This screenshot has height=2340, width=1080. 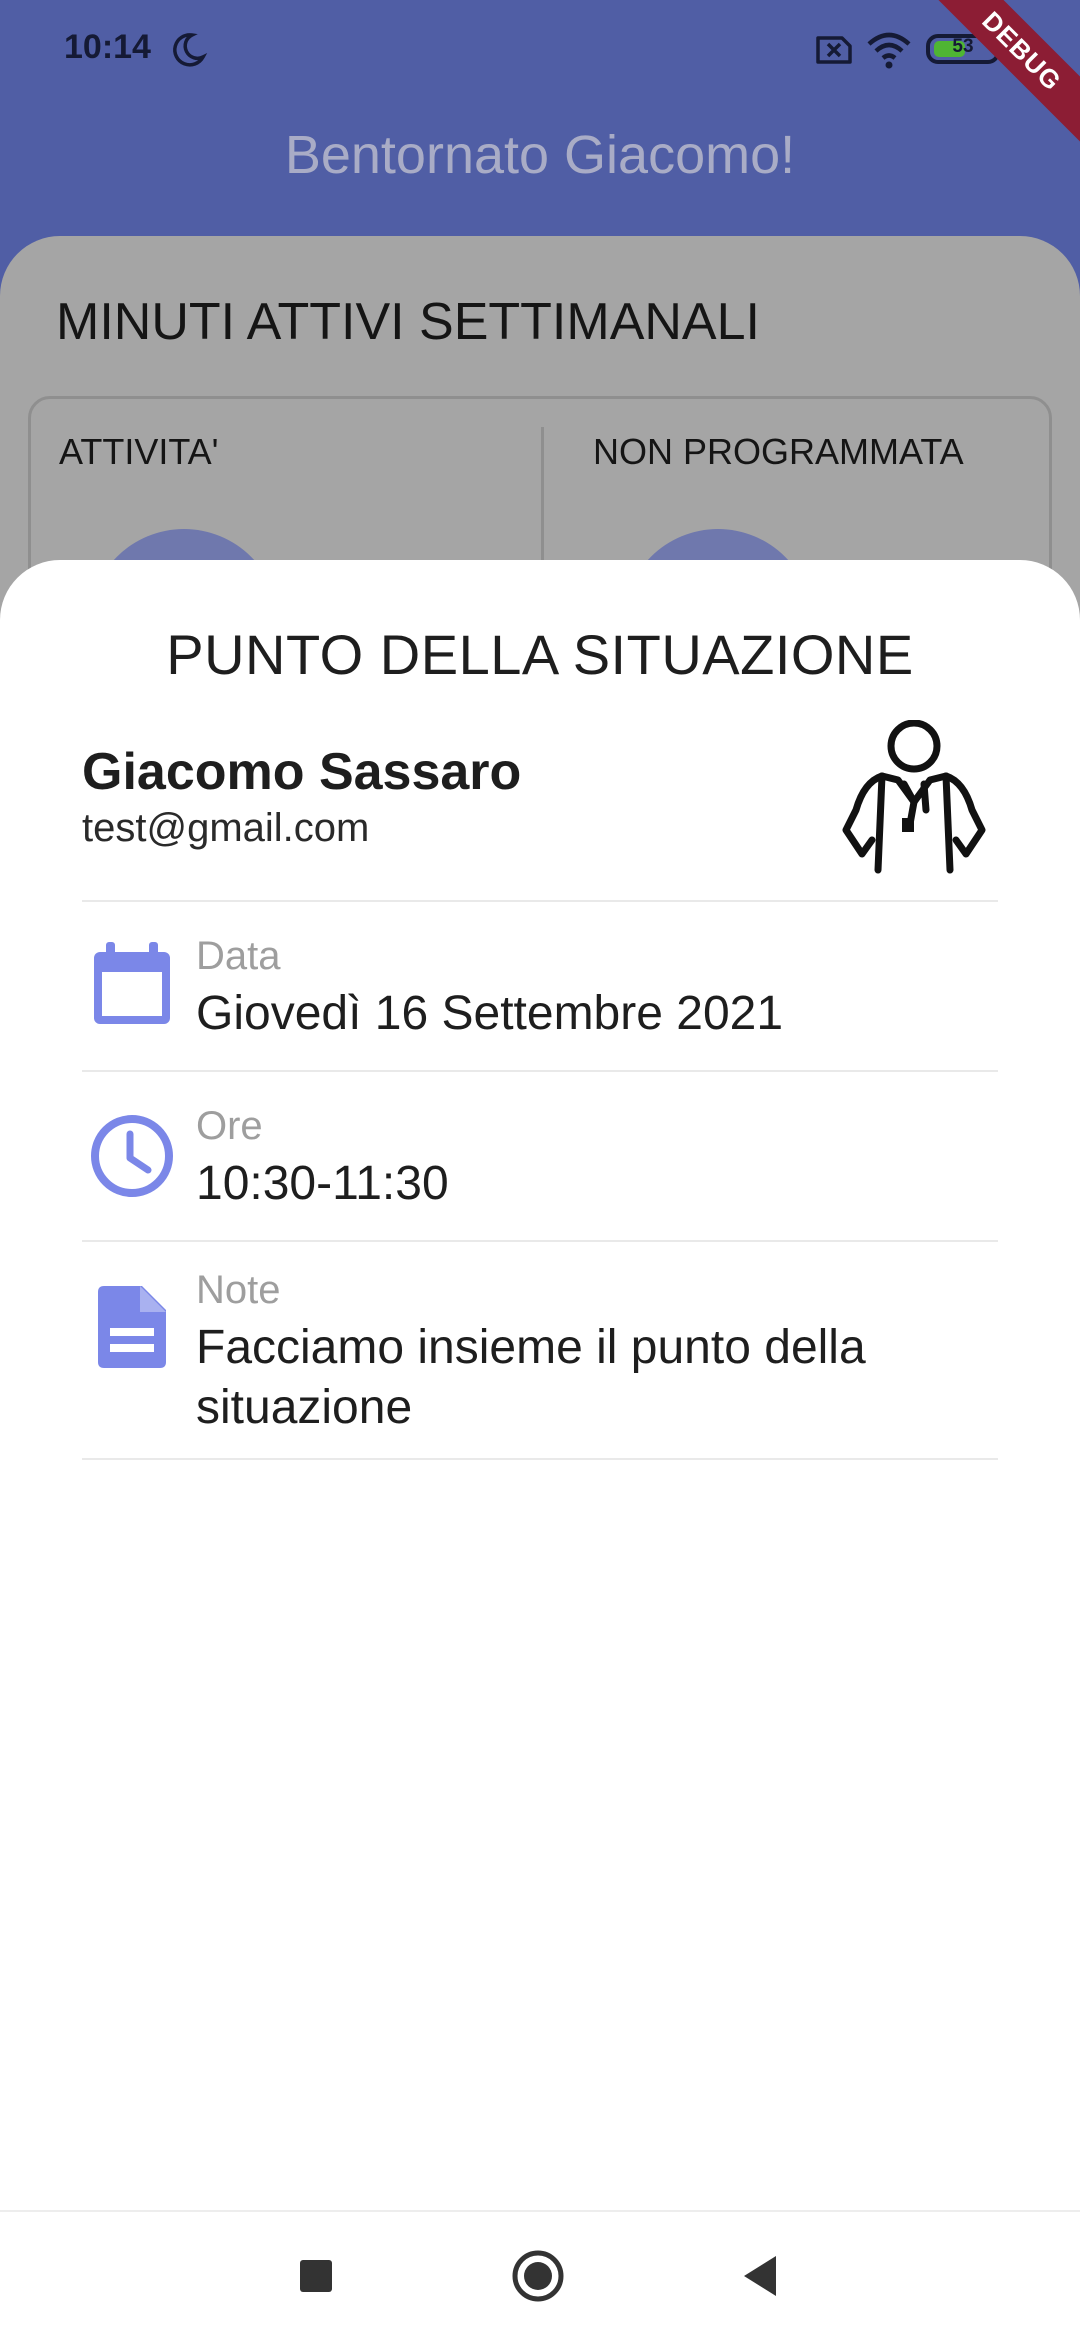 What do you see at coordinates (238, 1290) in the screenshot?
I see `note-label: Note` at bounding box center [238, 1290].